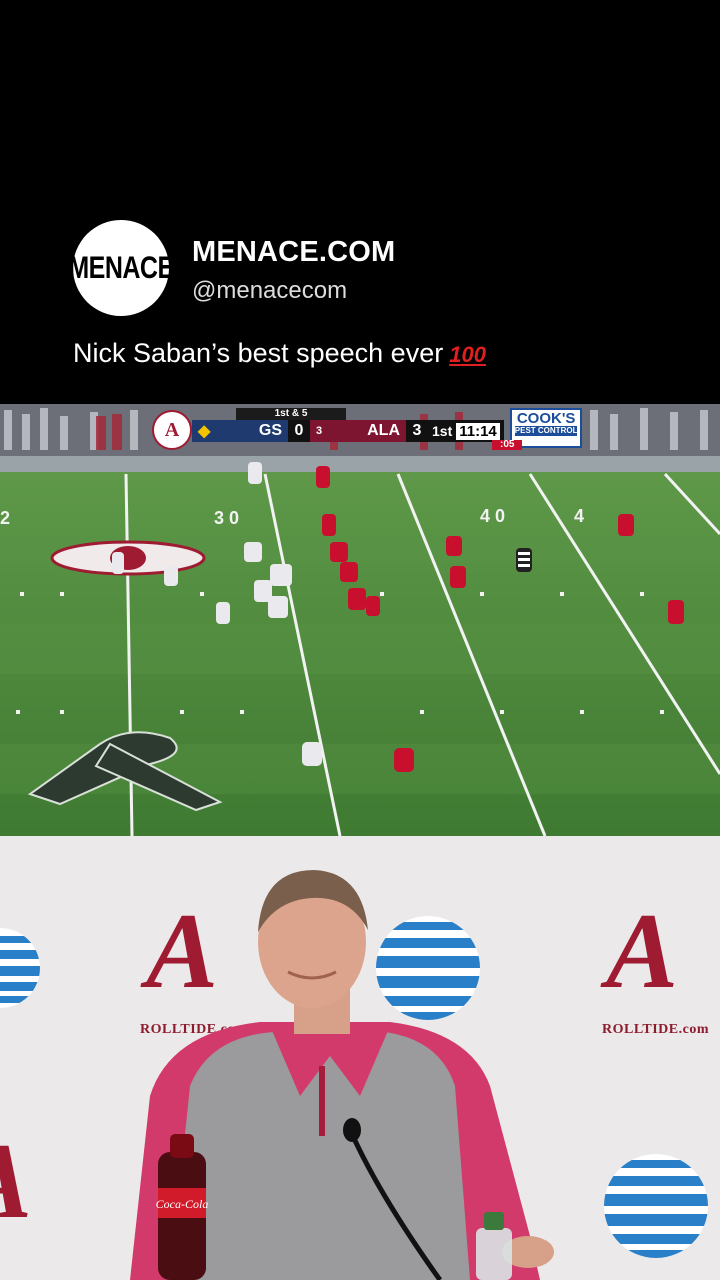 This screenshot has width=720, height=1280. Describe the element at coordinates (546, 418) in the screenshot. I see `sponsor-name: COOK'S` at that location.